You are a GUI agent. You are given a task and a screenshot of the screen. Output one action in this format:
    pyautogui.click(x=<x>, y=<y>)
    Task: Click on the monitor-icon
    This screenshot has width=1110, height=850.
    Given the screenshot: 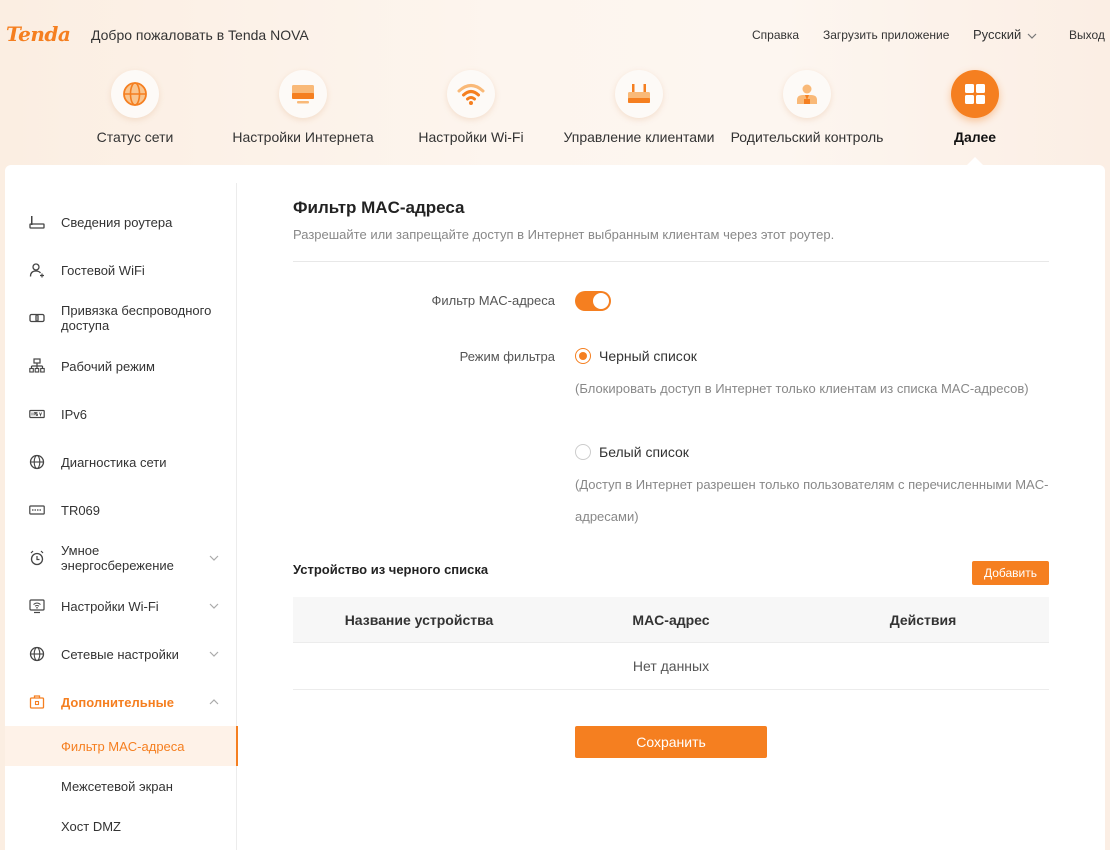 What is the action you would take?
    pyautogui.click(x=303, y=94)
    